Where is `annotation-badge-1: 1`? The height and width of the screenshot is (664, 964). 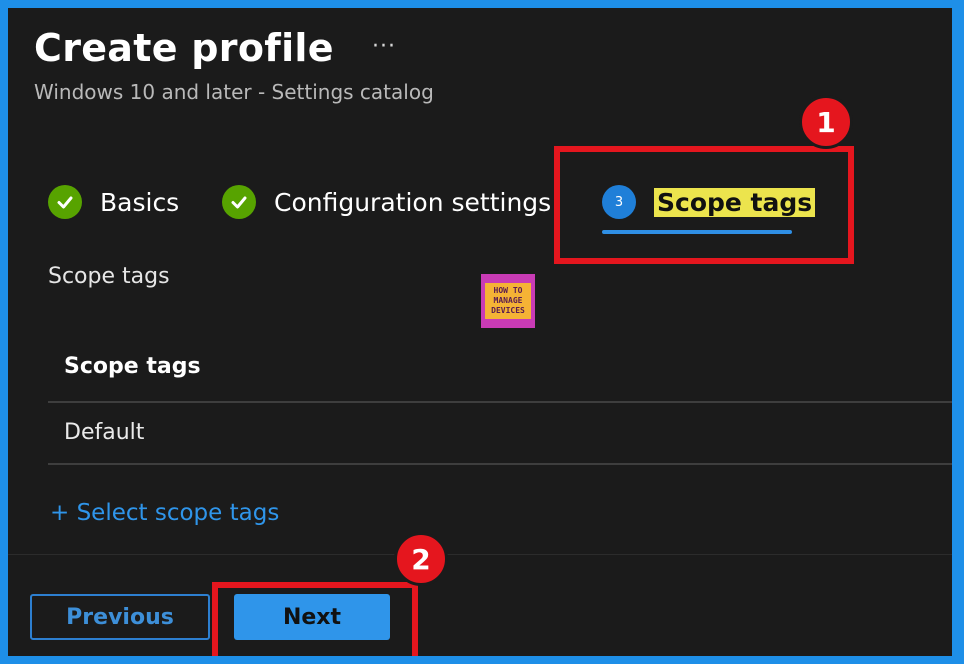 annotation-badge-1: 1 is located at coordinates (826, 122).